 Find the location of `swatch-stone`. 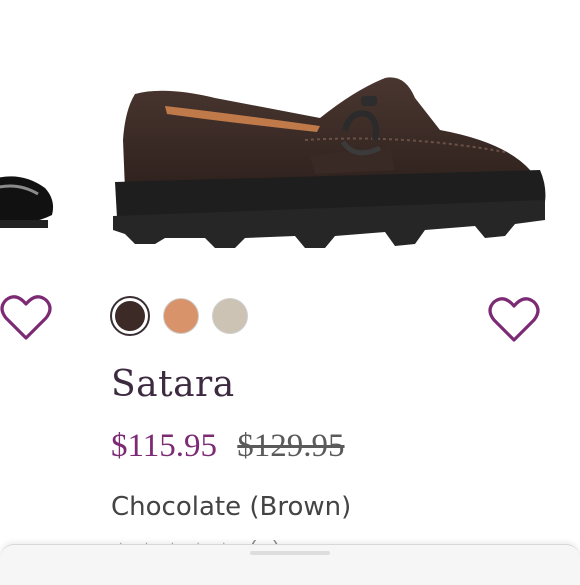

swatch-stone is located at coordinates (230, 316).